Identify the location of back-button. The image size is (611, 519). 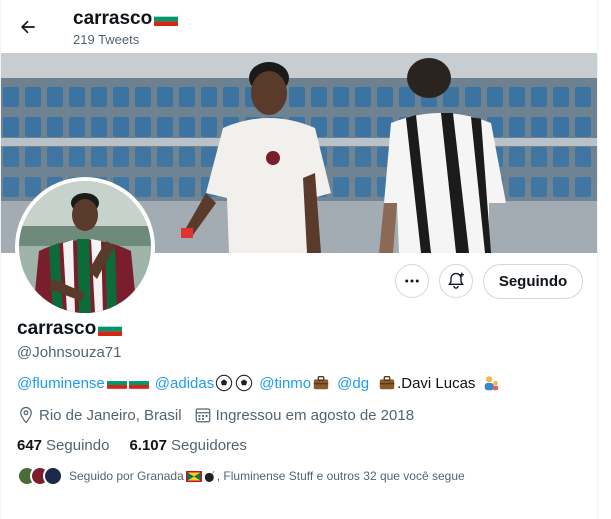
(28, 27).